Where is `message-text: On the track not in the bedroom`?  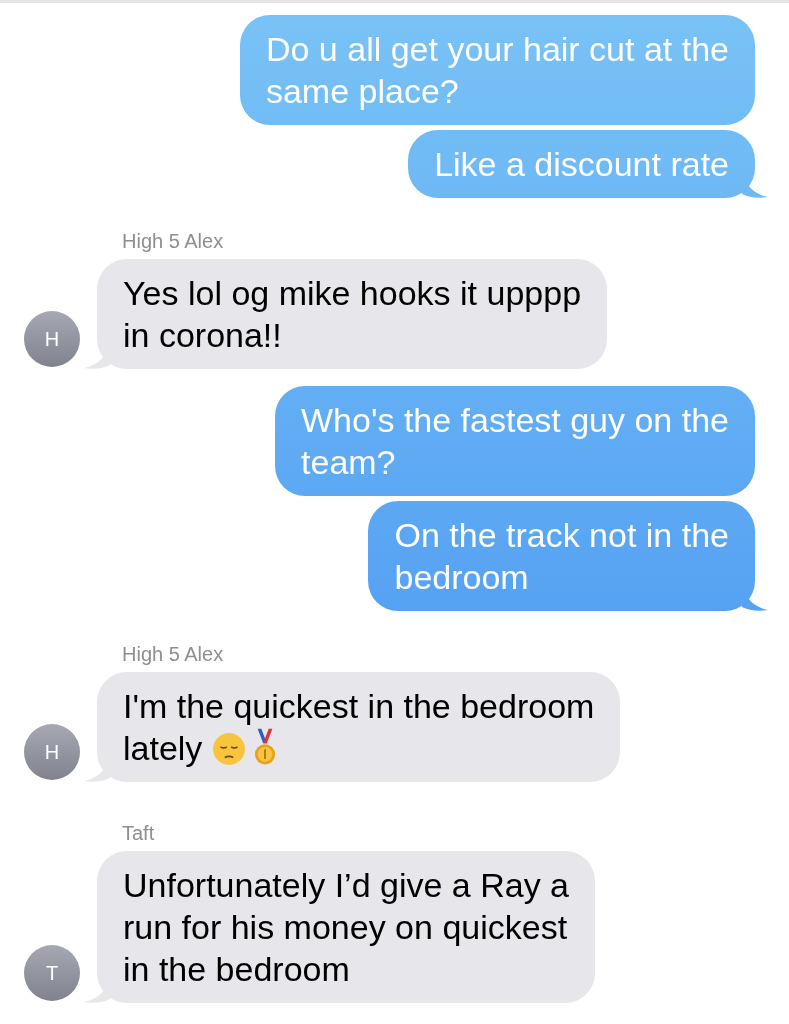
message-text: On the track not in the bedroom is located at coordinates (561, 556).